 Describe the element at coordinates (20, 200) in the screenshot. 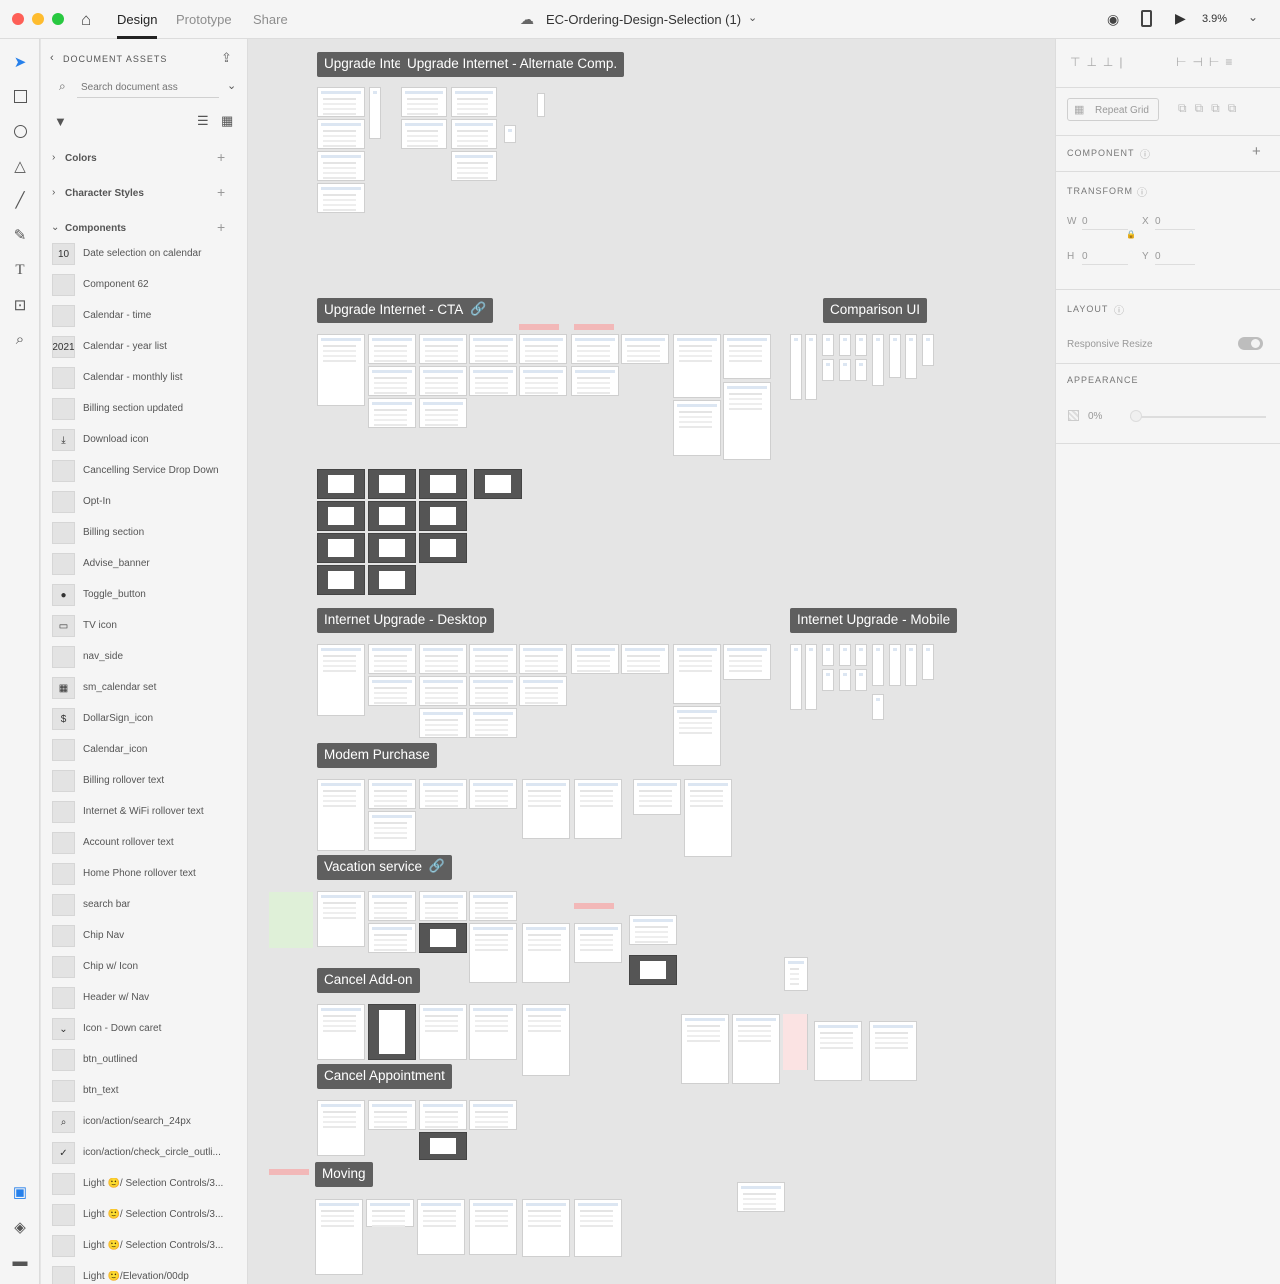

I see `line-tool-icon: ╱` at that location.